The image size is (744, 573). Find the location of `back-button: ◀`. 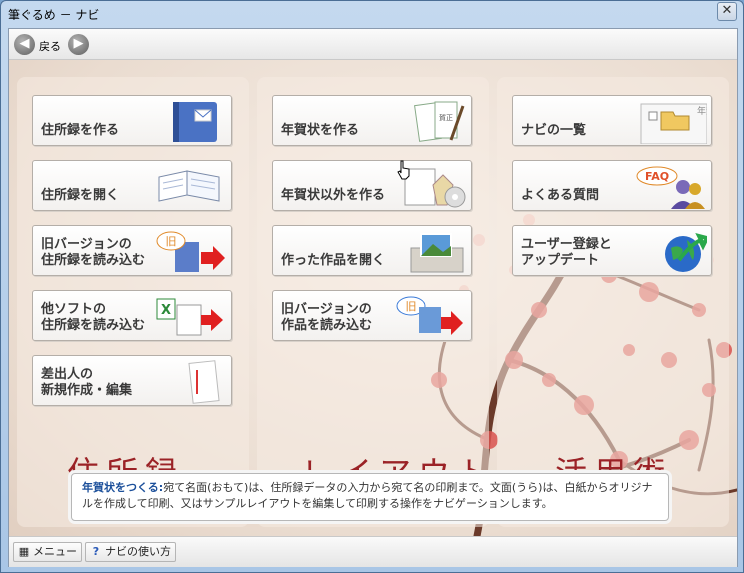

back-button: ◀ is located at coordinates (24, 44).